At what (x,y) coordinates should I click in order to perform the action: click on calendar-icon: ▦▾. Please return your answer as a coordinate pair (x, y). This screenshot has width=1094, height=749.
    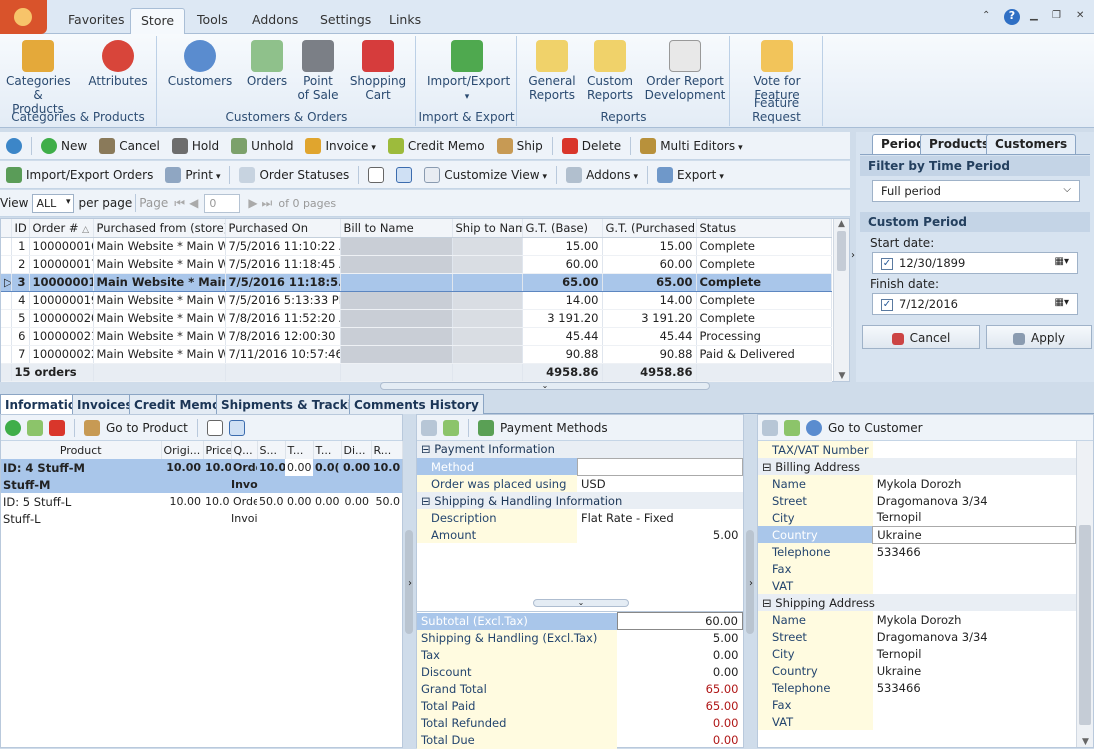
    Looking at the image, I should click on (1062, 302).